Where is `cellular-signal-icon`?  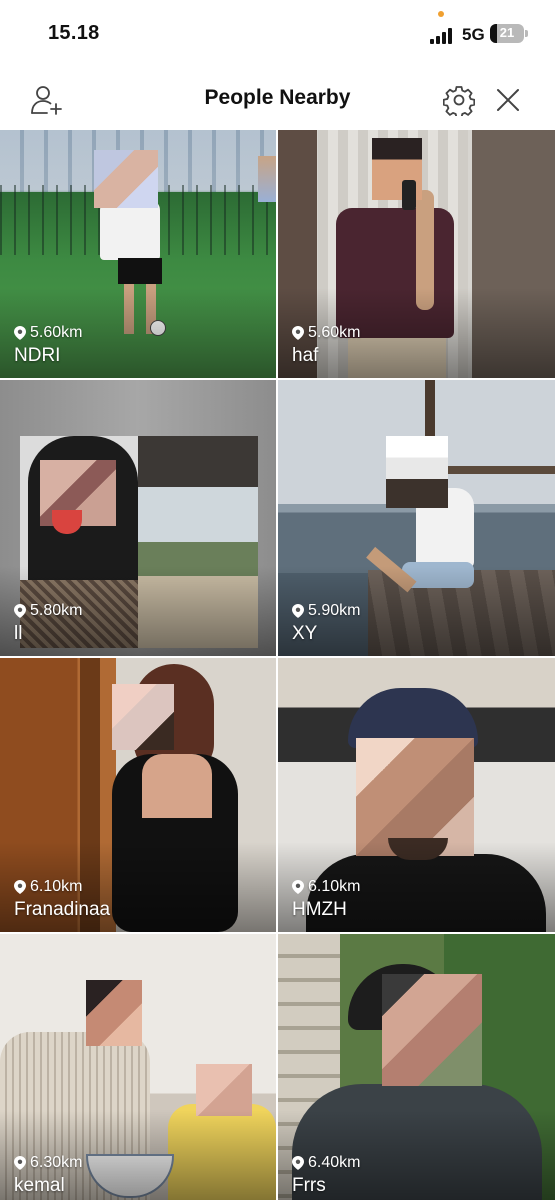 cellular-signal-icon is located at coordinates (443, 35).